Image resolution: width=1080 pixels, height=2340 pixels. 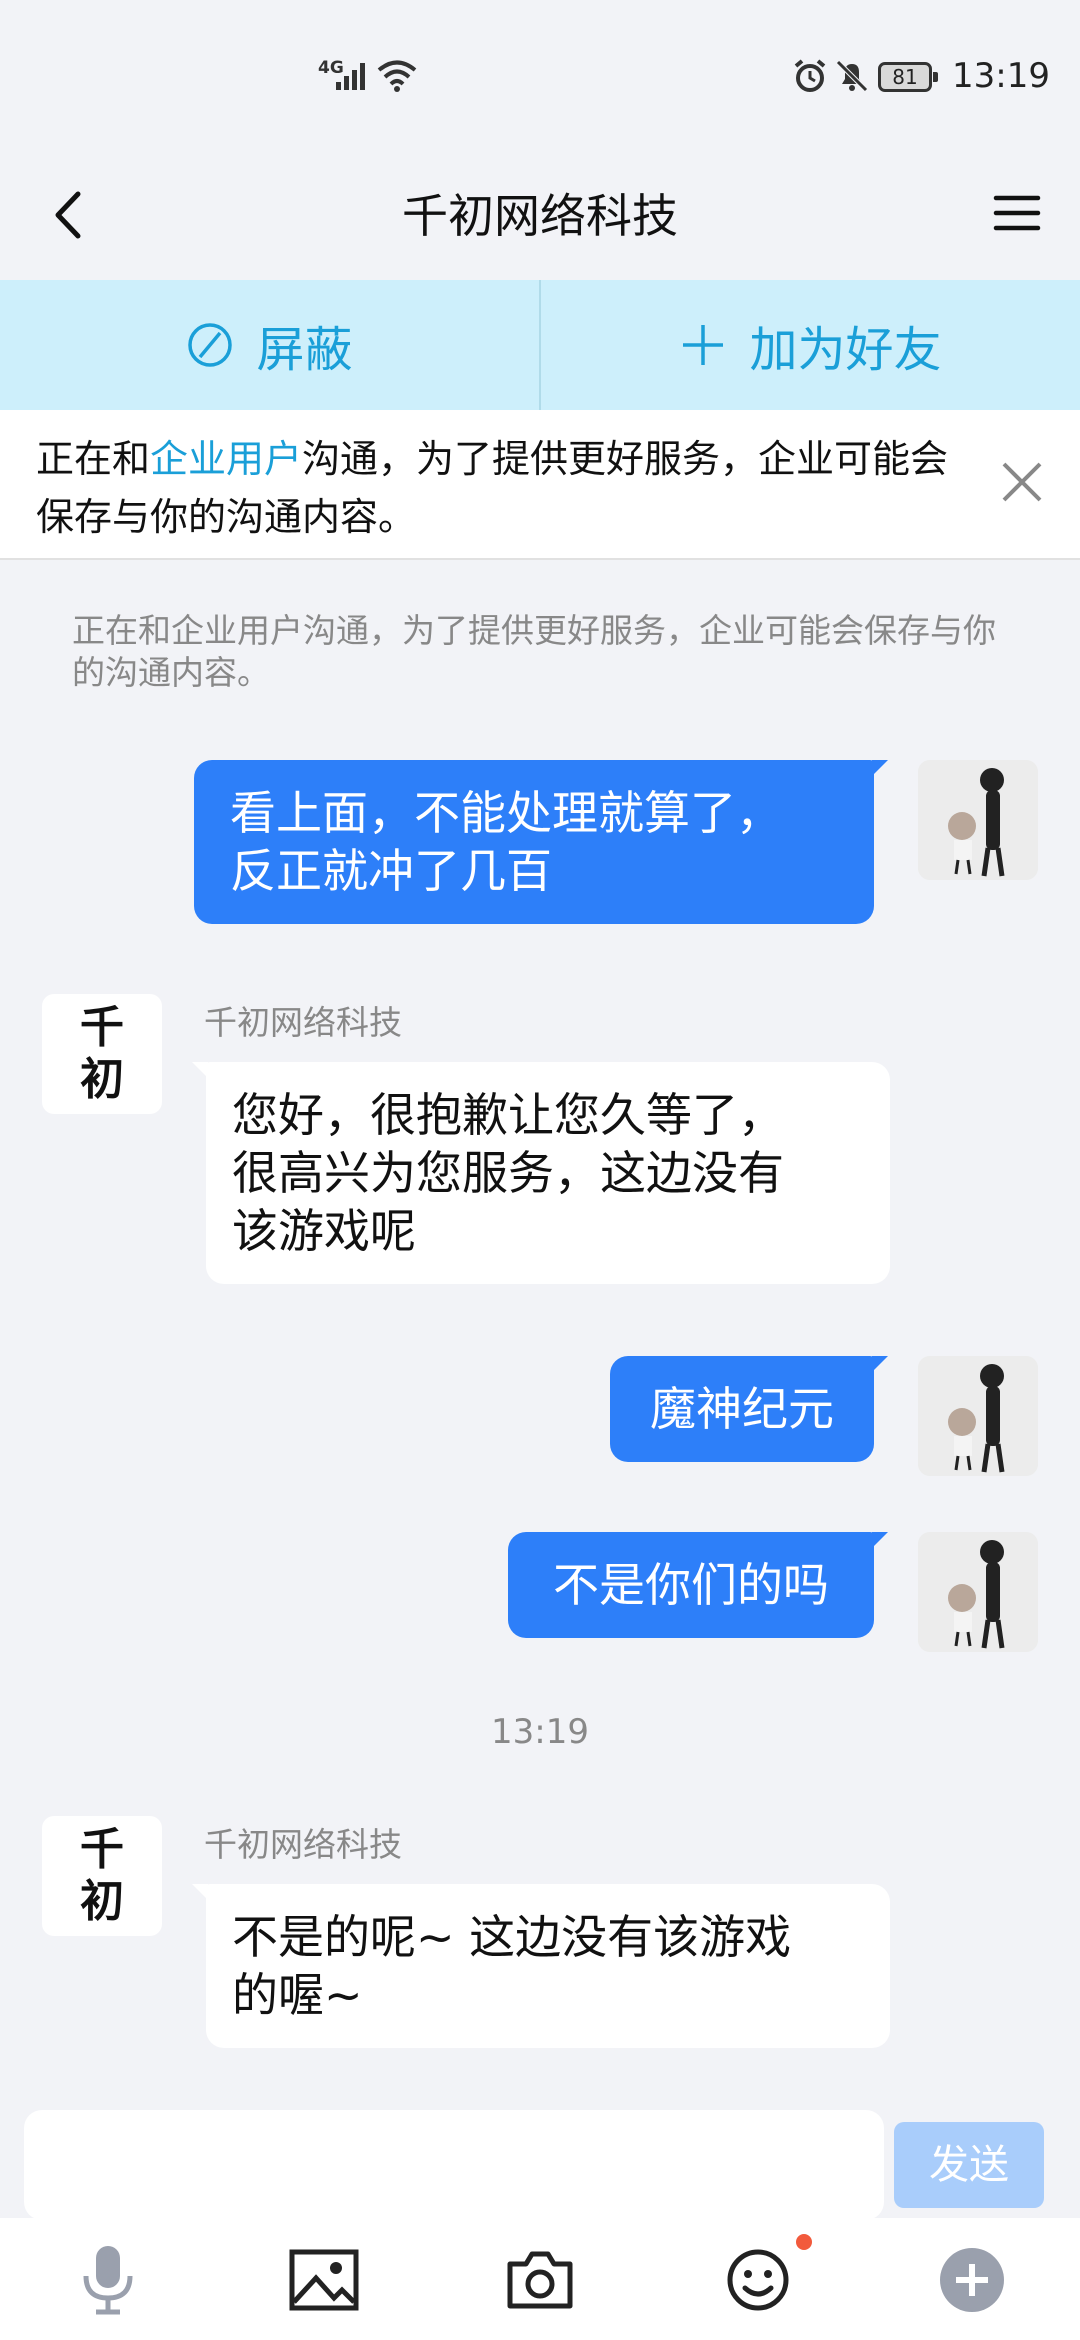 What do you see at coordinates (540, 345) in the screenshot?
I see `action-bar: 屏蔽 加为好友` at bounding box center [540, 345].